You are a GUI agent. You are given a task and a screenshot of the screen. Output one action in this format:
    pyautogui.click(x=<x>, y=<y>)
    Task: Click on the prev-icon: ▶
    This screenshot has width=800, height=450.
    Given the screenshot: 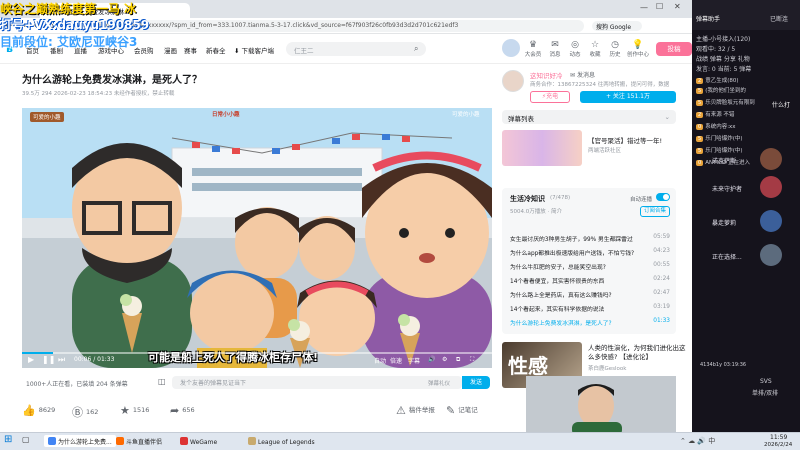 What is the action you would take?
    pyautogui.click(x=31, y=359)
    